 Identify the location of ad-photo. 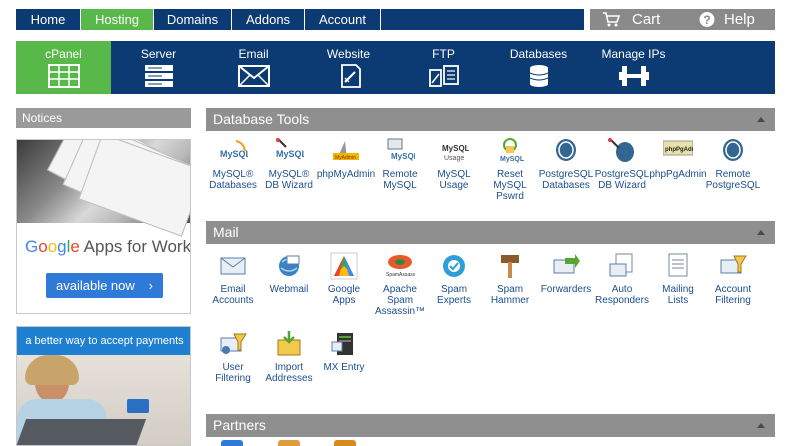
(103, 188).